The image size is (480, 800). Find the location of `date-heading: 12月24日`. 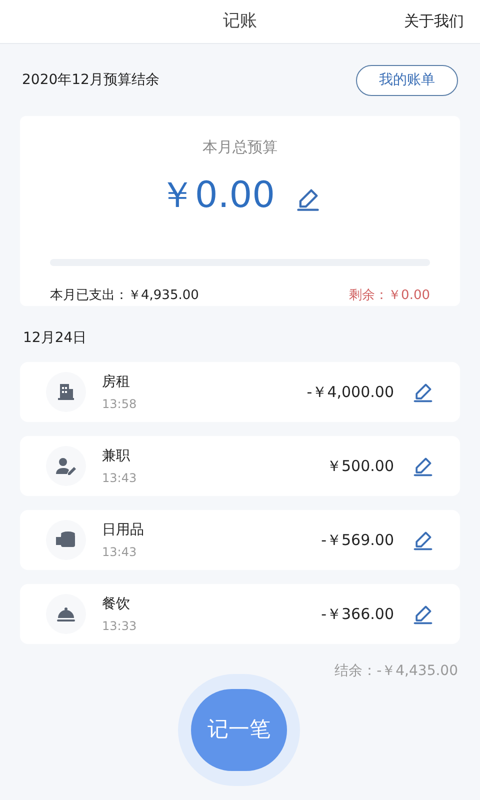

date-heading: 12月24日 is located at coordinates (55, 338).